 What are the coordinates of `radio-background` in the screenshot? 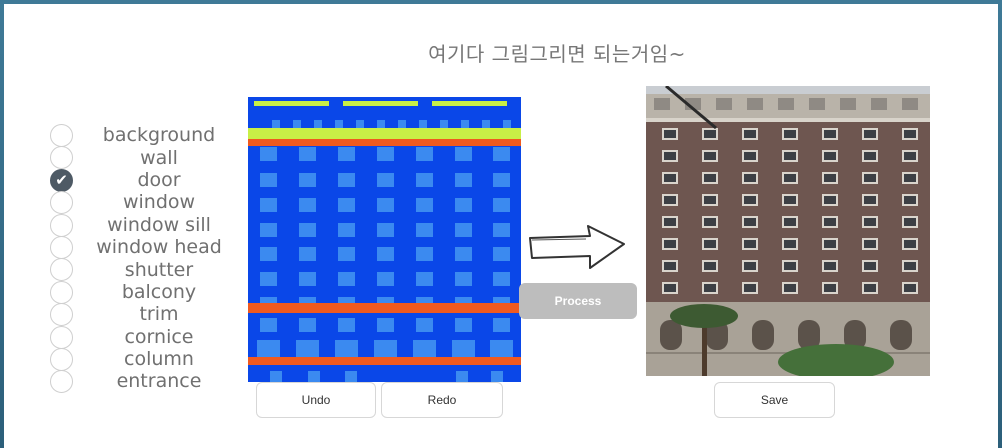 It's located at (61, 135).